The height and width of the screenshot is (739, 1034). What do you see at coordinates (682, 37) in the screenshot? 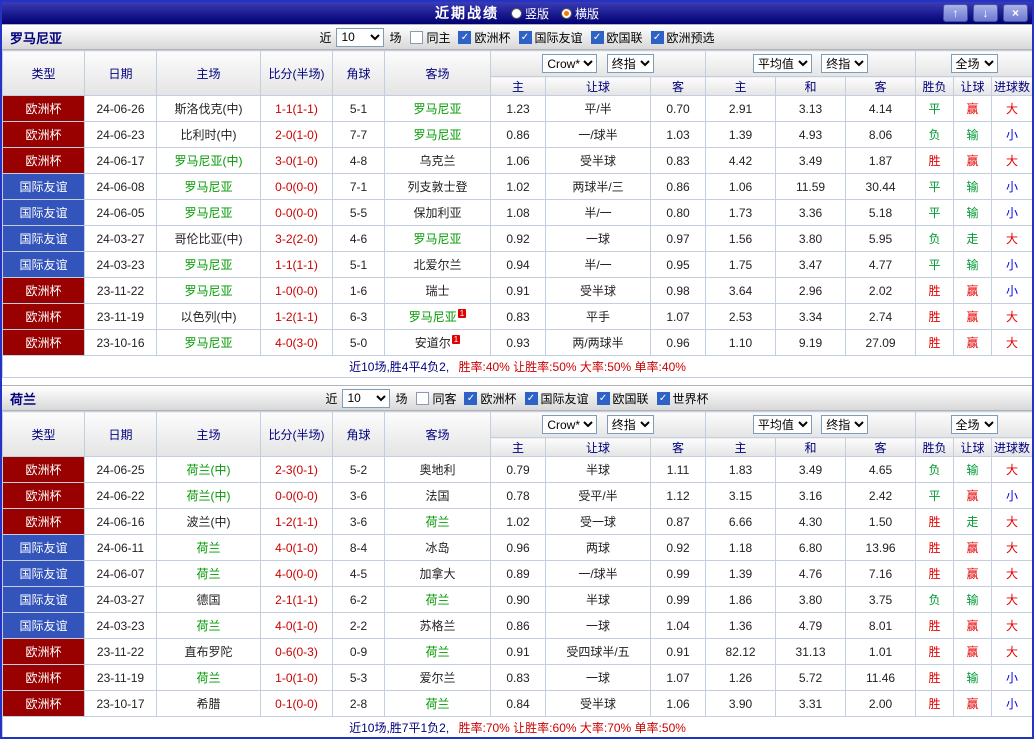
I see `filter-checkbox: ✓ 欧洲预选` at bounding box center [682, 37].